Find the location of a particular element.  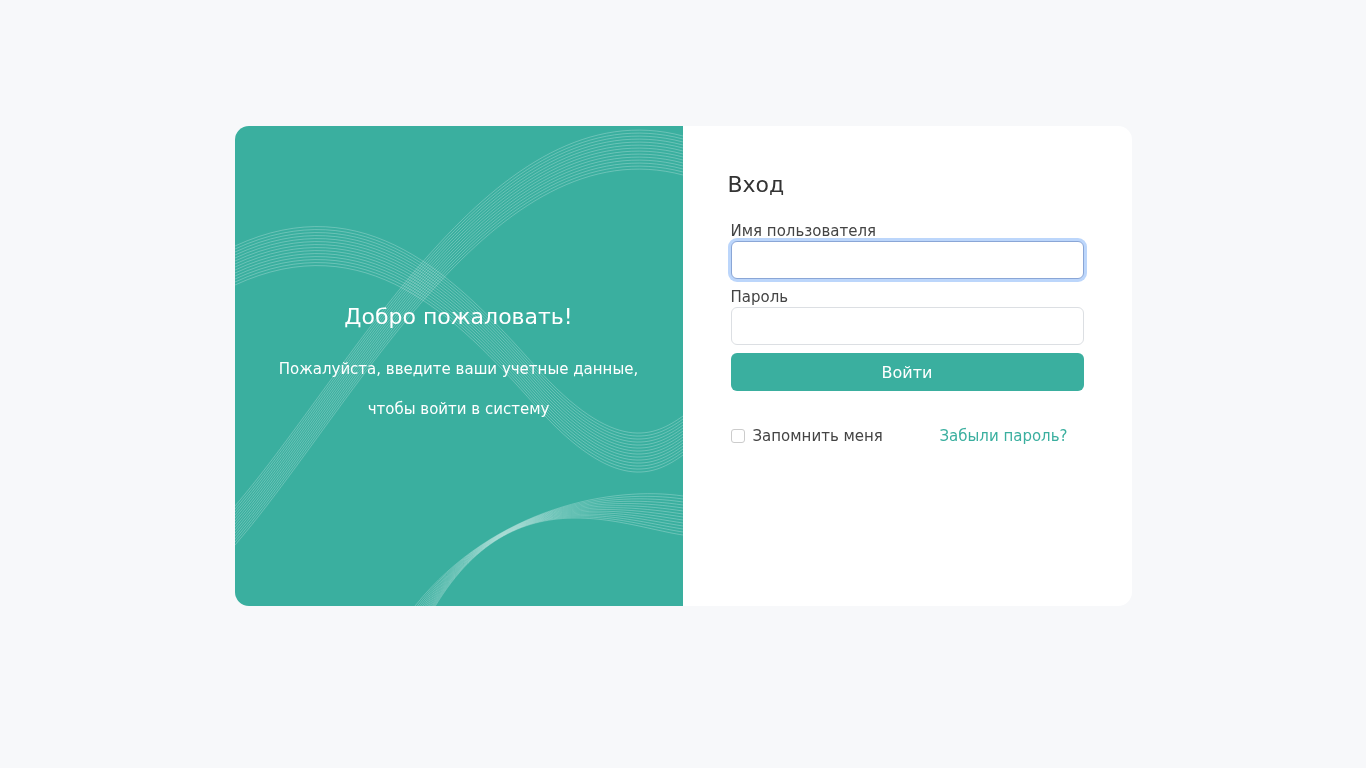

login-button: Войти is located at coordinates (907, 372).